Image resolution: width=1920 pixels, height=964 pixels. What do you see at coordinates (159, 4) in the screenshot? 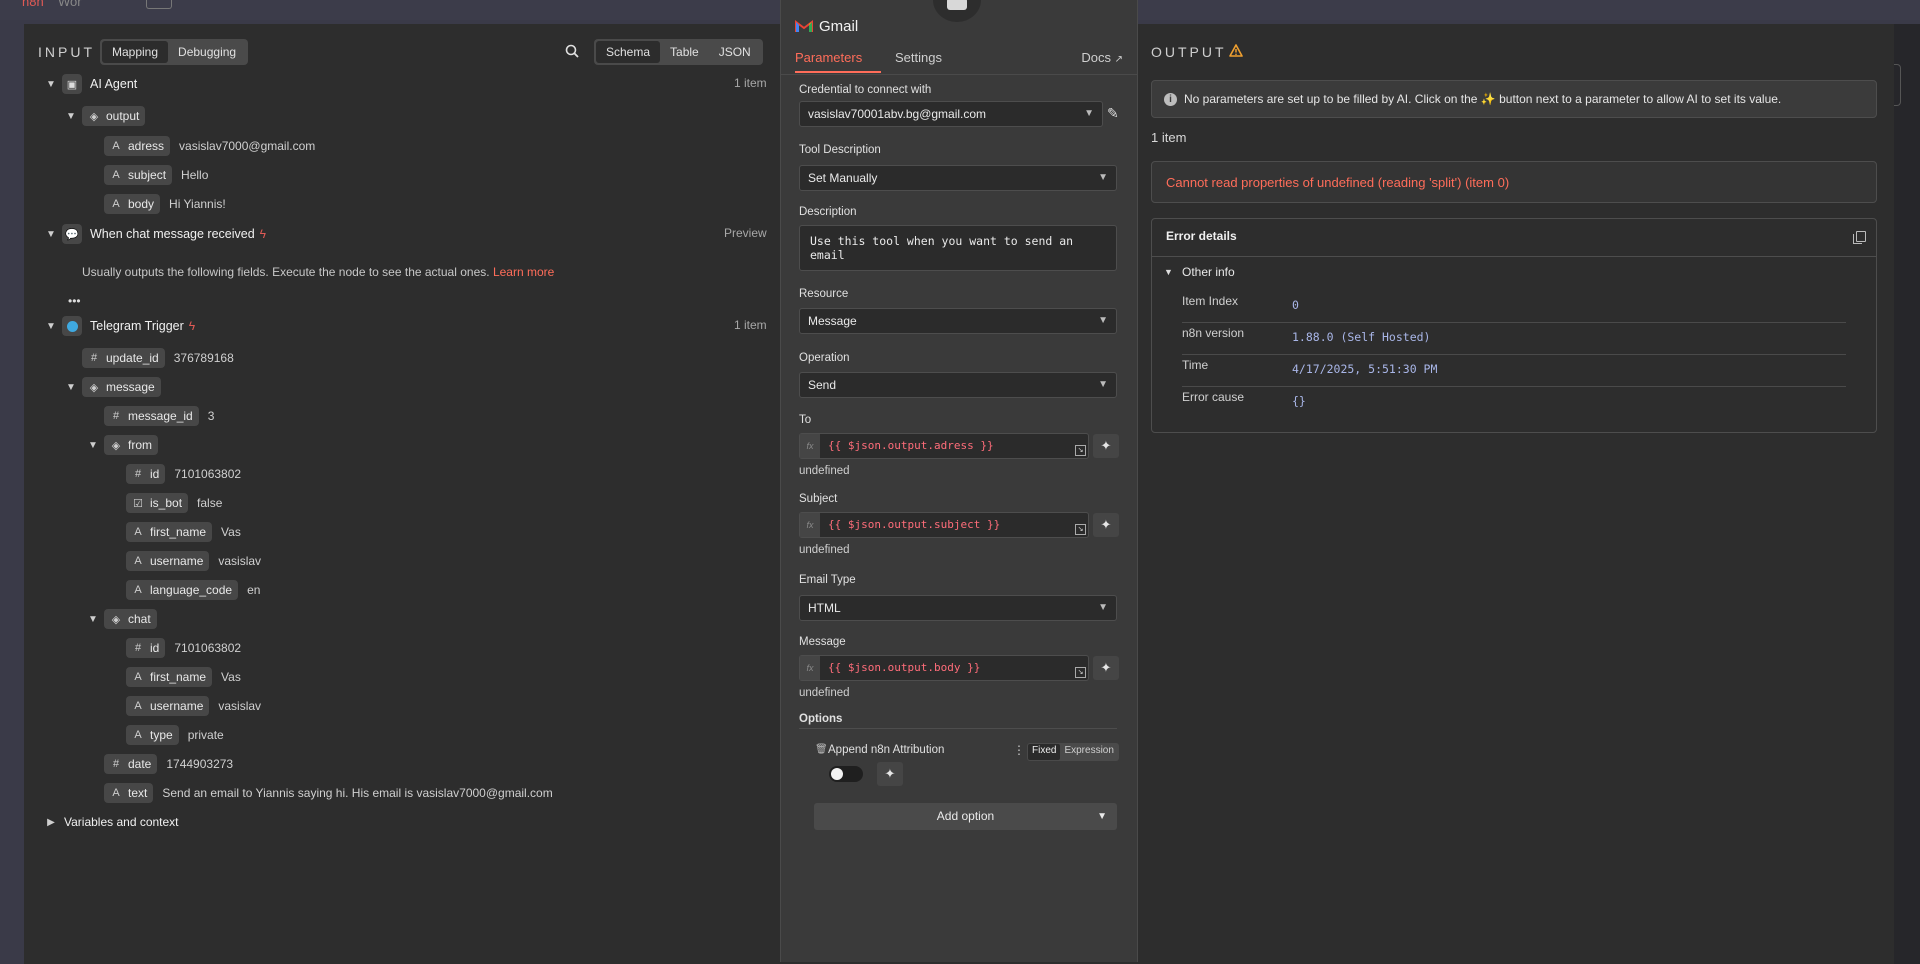
I see `menu-button` at bounding box center [159, 4].